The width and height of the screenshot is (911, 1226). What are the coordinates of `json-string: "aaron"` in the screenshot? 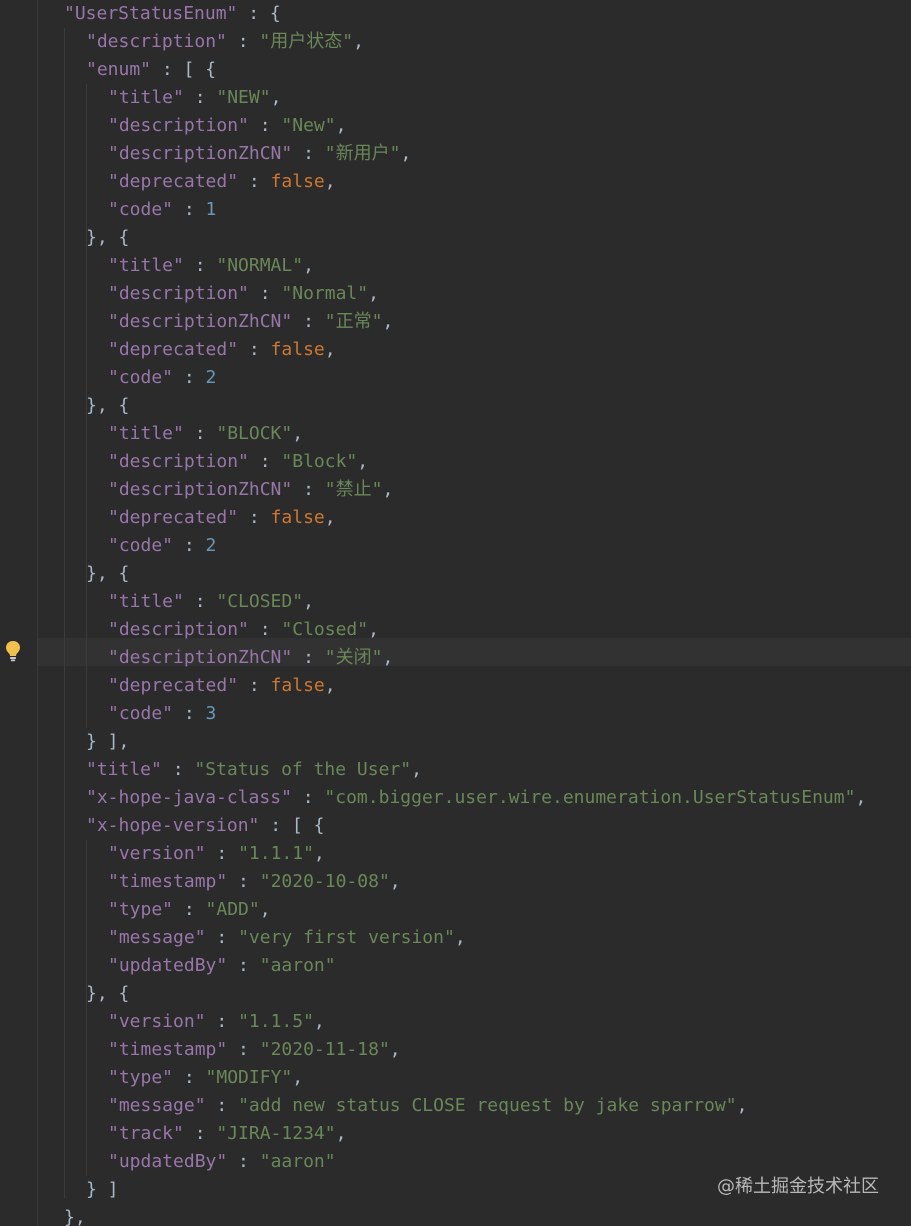 It's located at (297, 1161).